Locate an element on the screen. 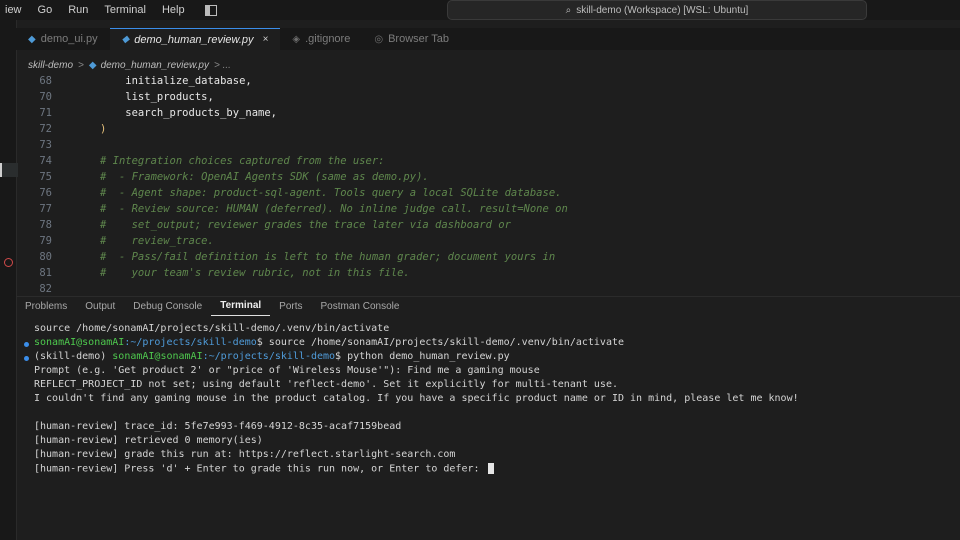  command-center-label: skill-demo (Workspace) [WSL: Ubuntu] is located at coordinates (662, 10).